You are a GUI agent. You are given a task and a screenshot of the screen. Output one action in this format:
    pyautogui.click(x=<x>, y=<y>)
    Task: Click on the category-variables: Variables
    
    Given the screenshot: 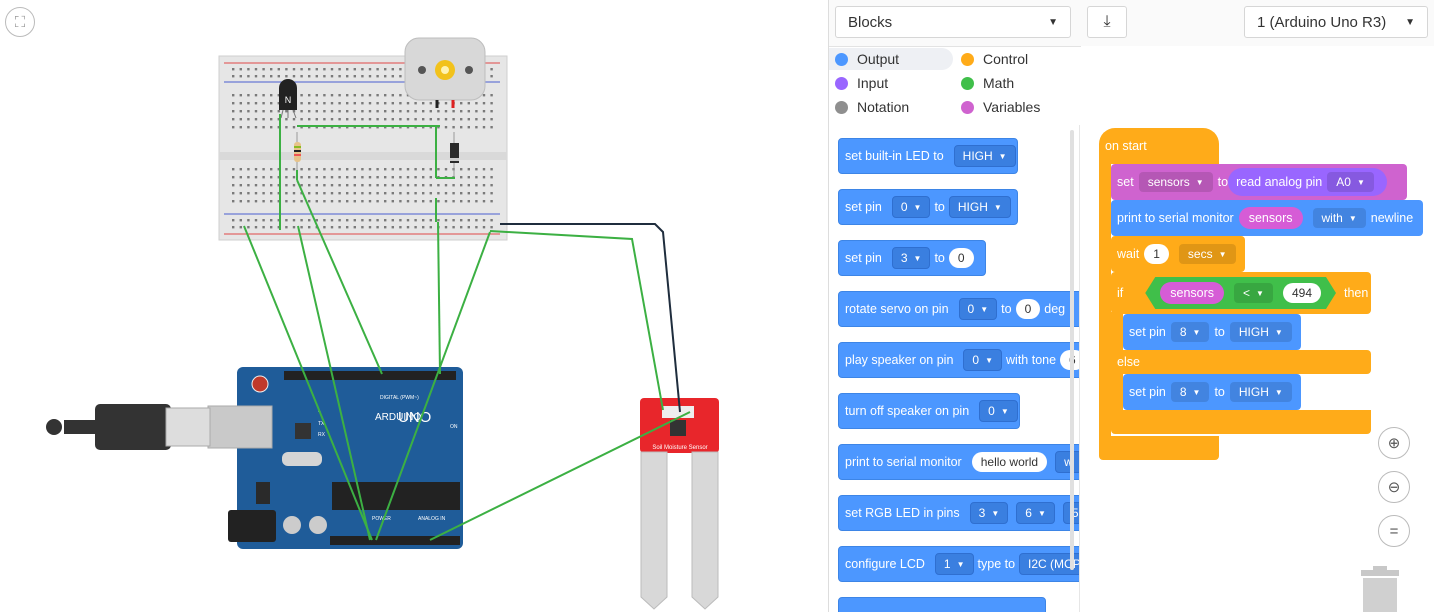 What is the action you would take?
    pyautogui.click(x=1017, y=107)
    